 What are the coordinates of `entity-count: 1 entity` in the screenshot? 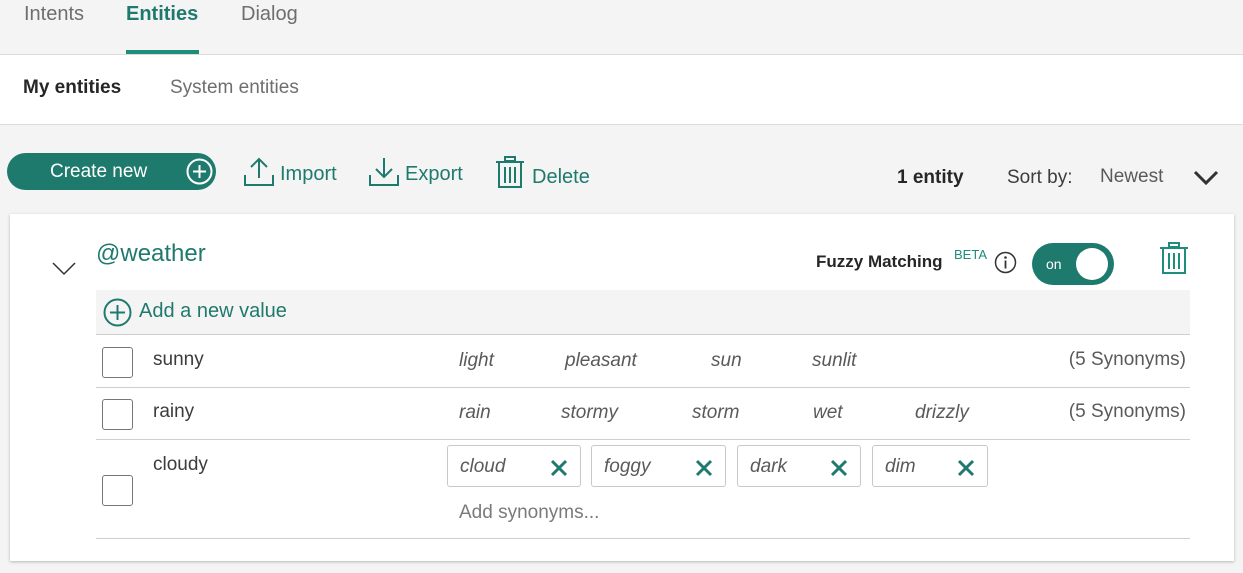 It's located at (930, 177).